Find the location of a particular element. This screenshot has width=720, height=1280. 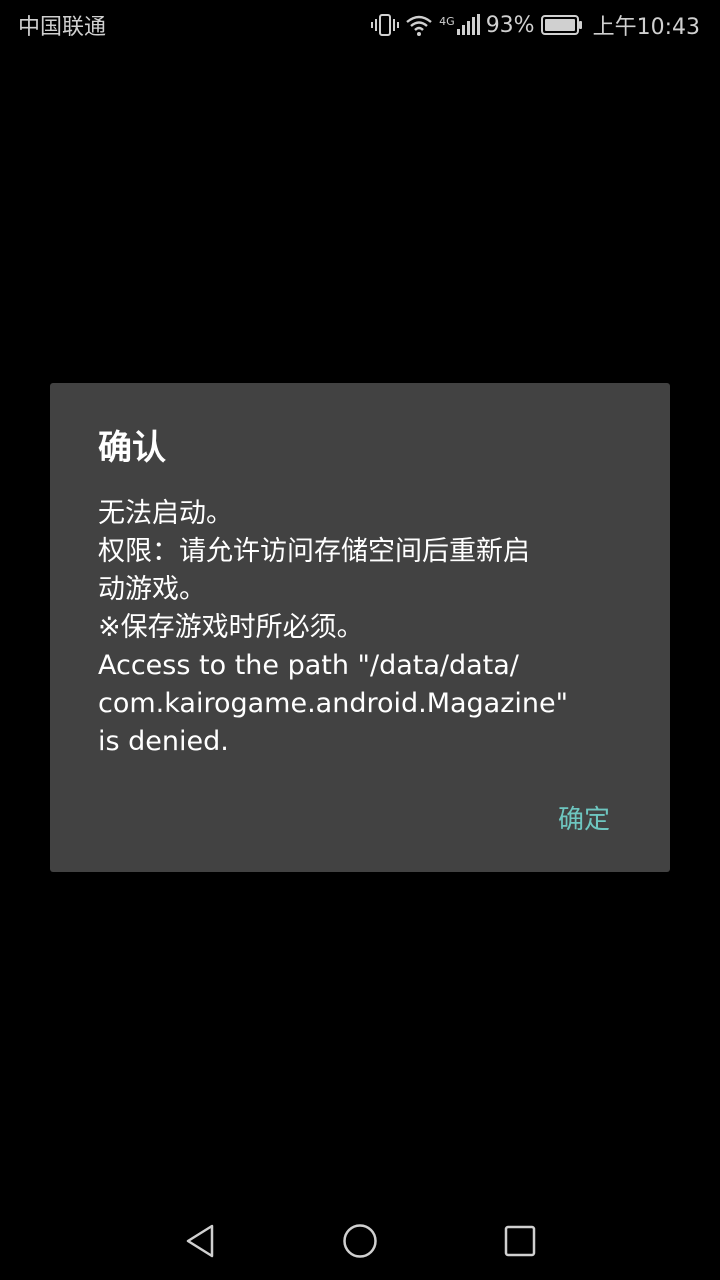

clock: 上午10:43 is located at coordinates (646, 27).